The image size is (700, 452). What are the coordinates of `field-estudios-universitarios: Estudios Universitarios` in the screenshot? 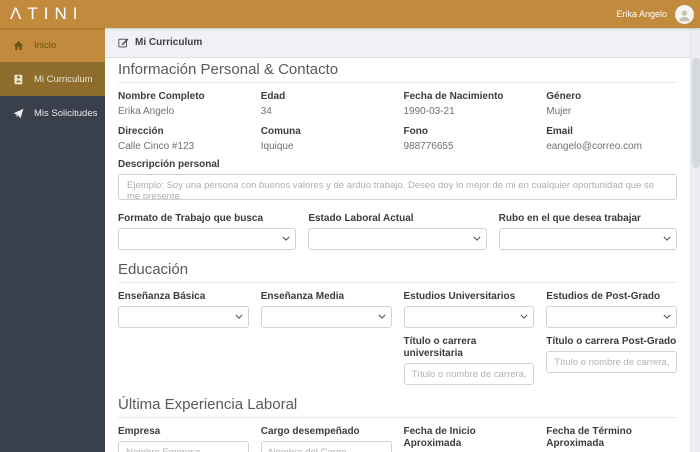 It's located at (469, 309).